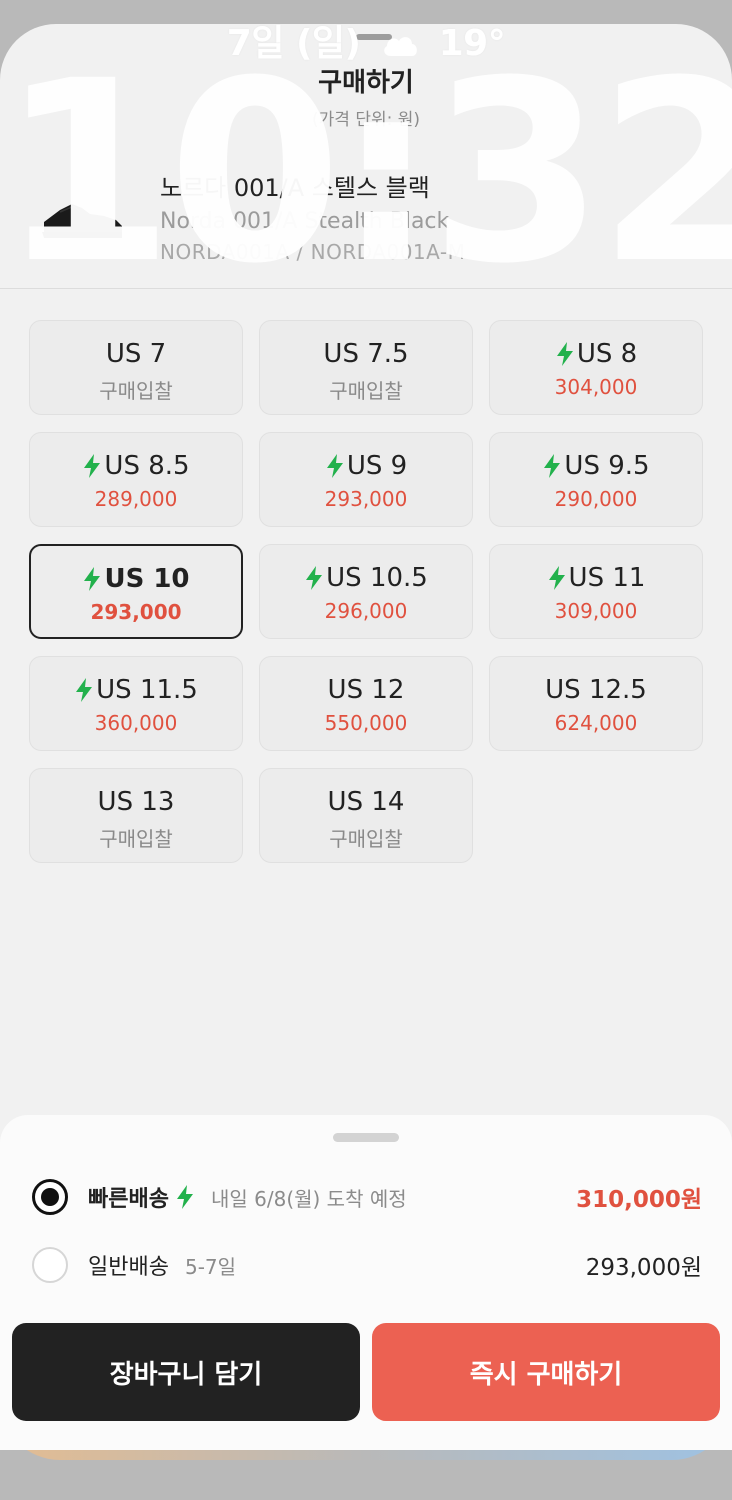 This screenshot has width=732, height=1500. I want to click on size-option: US 7 구매입찰, so click(136, 367).